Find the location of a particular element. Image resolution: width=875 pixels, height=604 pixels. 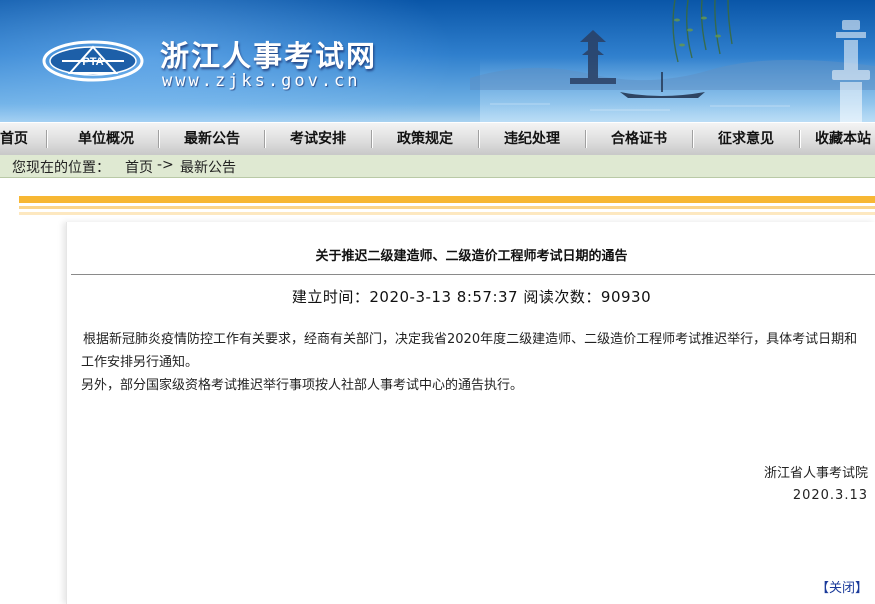

nav-item-violations: 违纪处理 is located at coordinates (532, 139).